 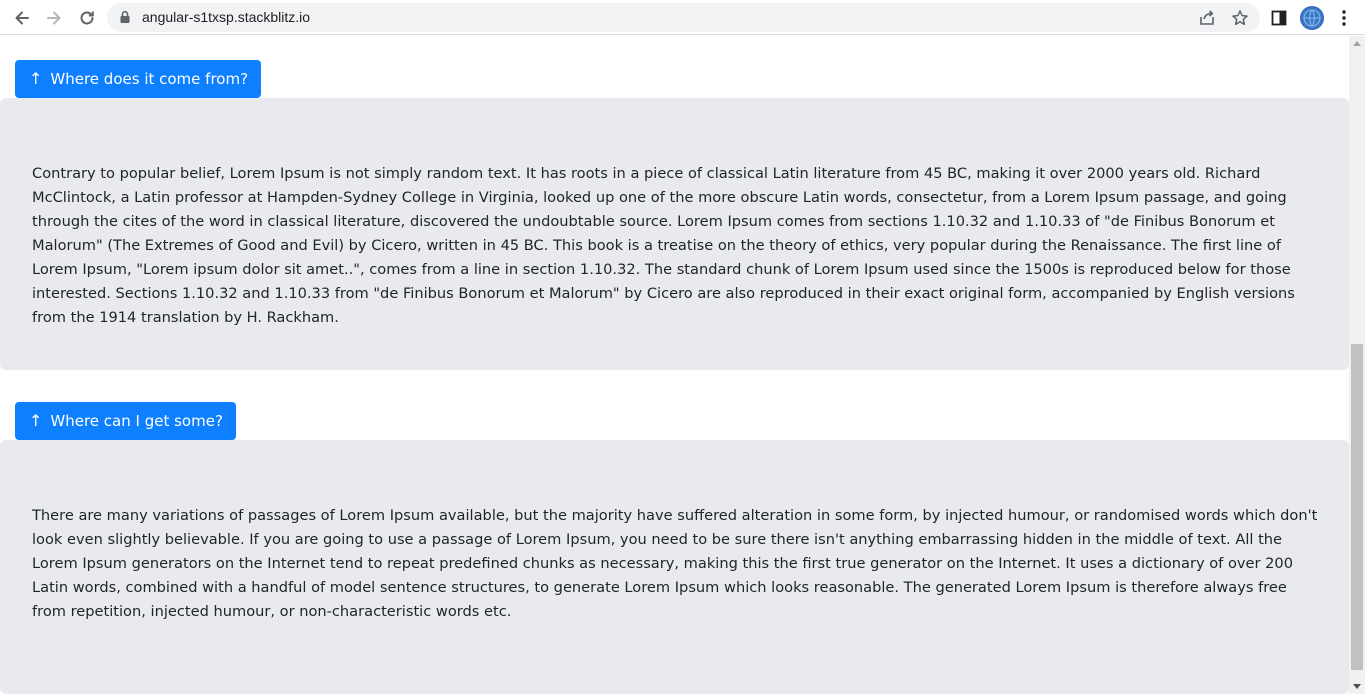 I want to click on forward-arrow-icon, so click(x=54, y=18).